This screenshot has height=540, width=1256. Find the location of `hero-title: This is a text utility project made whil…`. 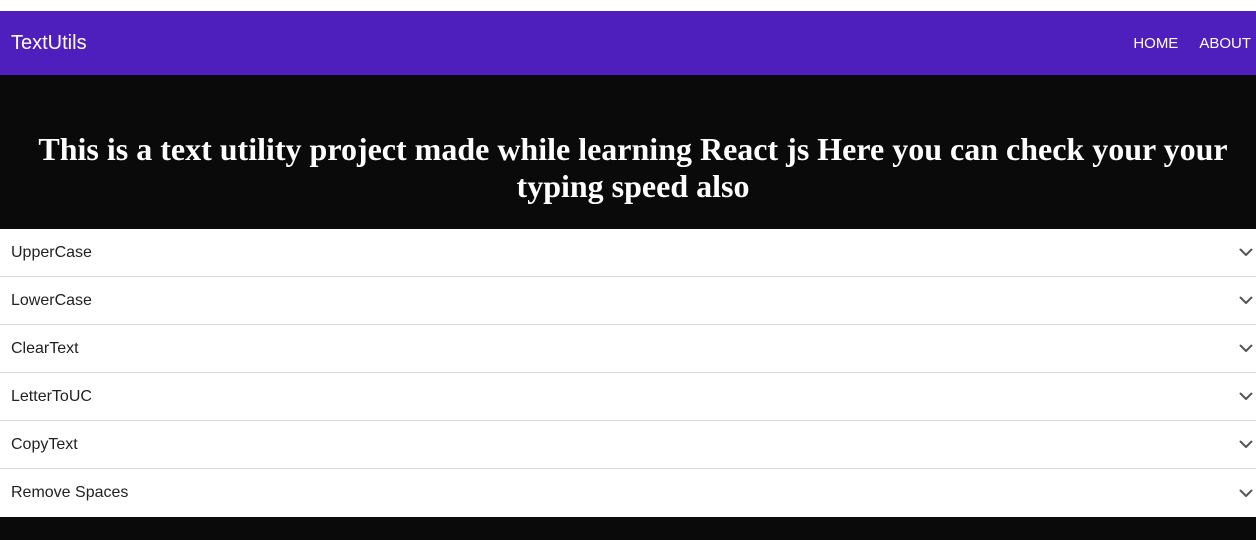

hero-title: This is a text utility project made whil… is located at coordinates (633, 167).